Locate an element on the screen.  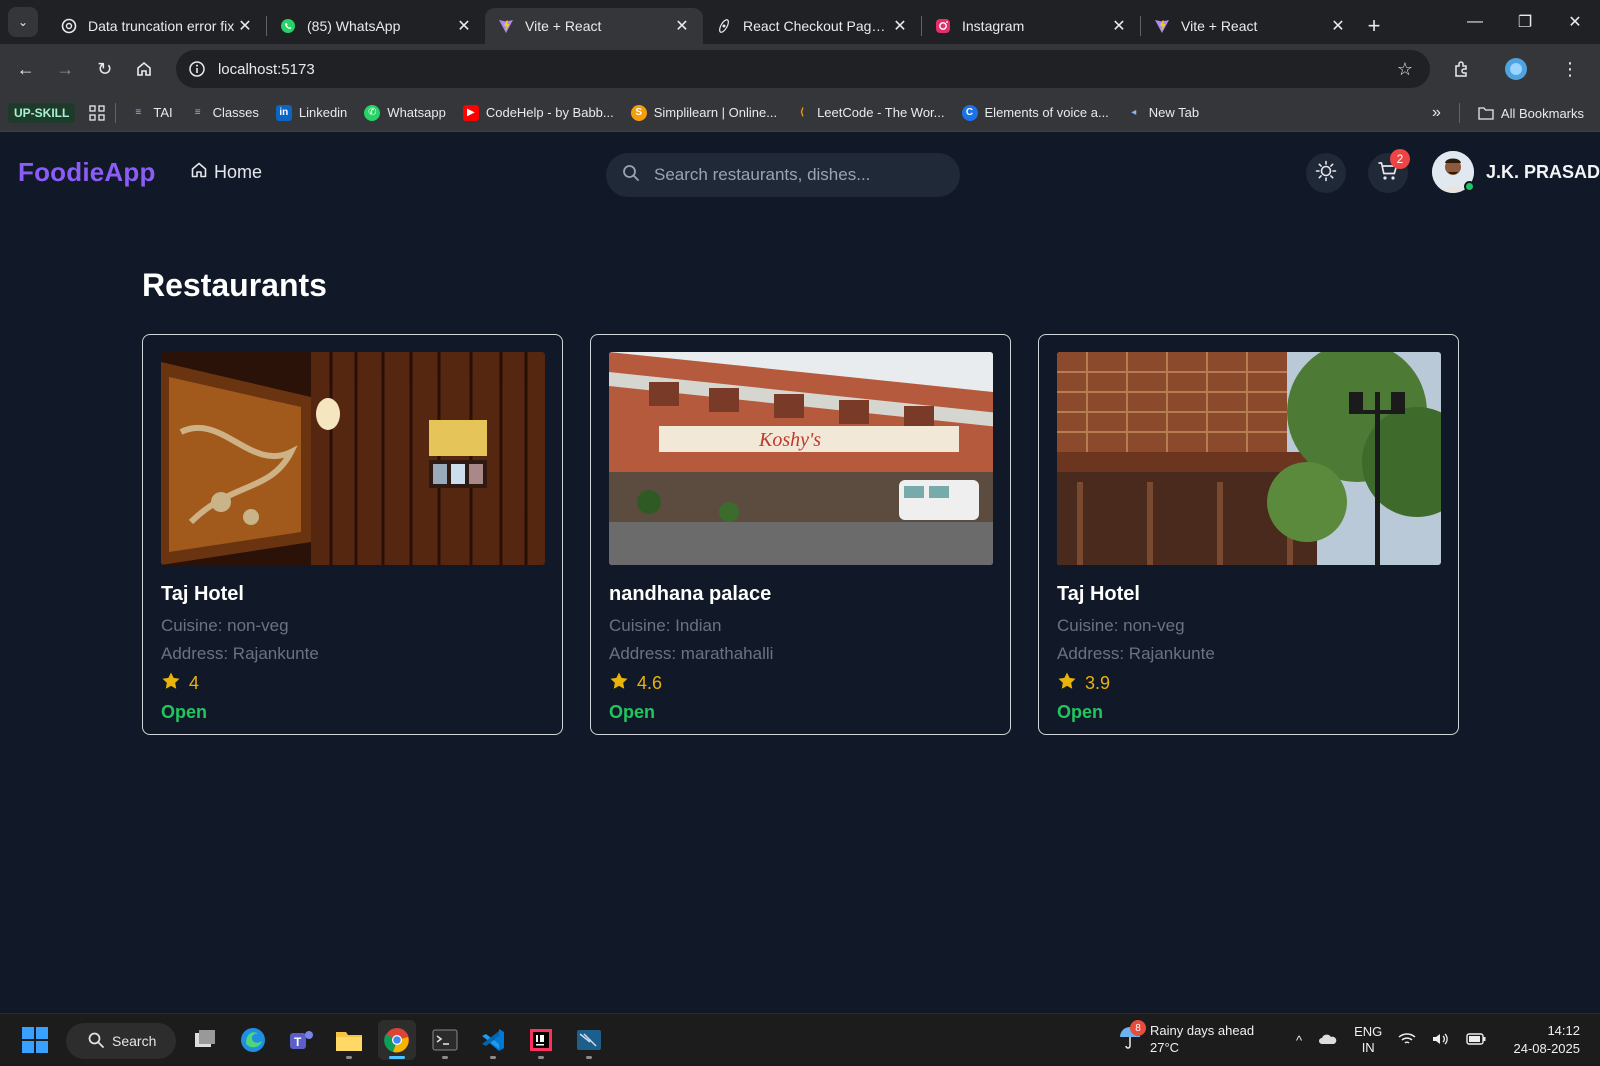
bookmark-item: in Linkedin is located at coordinates (311, 112).